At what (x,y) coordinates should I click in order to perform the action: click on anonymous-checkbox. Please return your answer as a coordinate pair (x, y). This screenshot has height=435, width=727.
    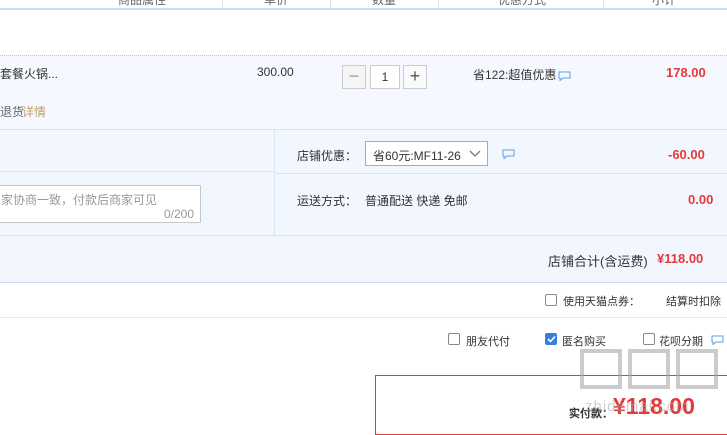
    Looking at the image, I should click on (551, 339).